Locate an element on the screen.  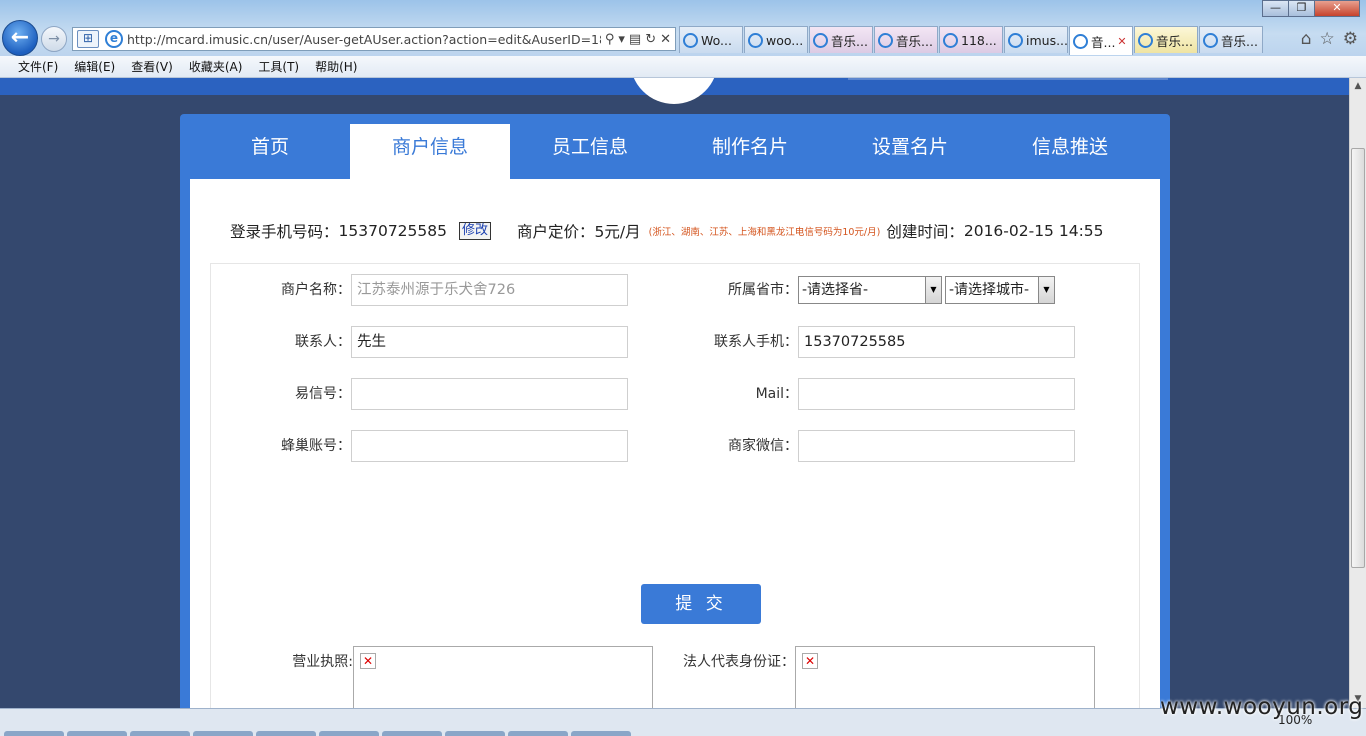
vertical-scrollbar: ▲ ▼ is located at coordinates (1357, 393).